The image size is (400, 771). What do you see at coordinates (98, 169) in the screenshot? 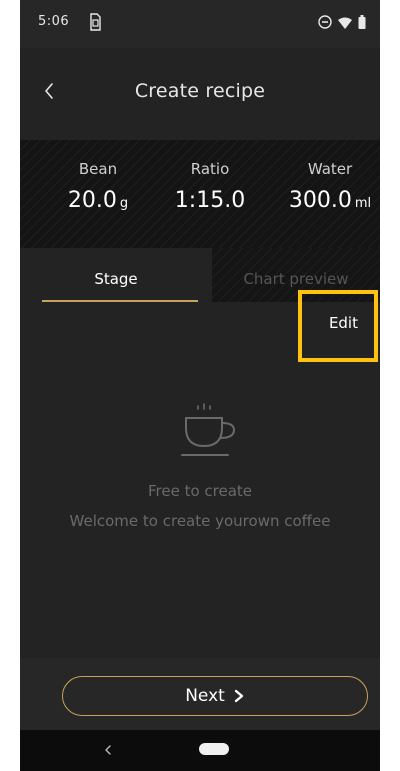
I see `bean-label: Bean` at bounding box center [98, 169].